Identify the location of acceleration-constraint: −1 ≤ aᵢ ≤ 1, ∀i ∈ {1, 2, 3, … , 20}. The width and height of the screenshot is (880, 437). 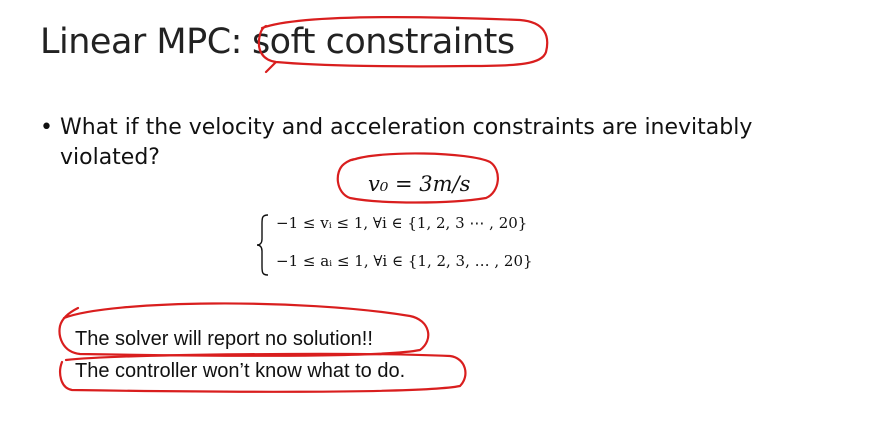
(404, 261).